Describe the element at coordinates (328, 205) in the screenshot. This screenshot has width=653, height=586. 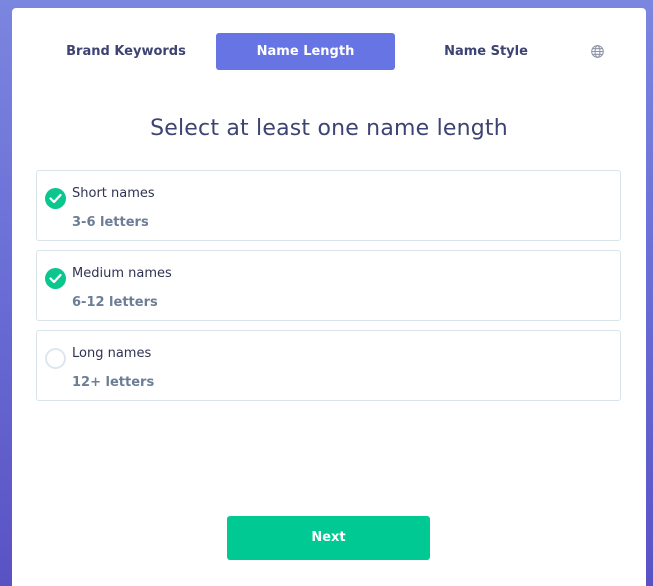
I see `option-short-names: Short names 3-6 letters` at that location.